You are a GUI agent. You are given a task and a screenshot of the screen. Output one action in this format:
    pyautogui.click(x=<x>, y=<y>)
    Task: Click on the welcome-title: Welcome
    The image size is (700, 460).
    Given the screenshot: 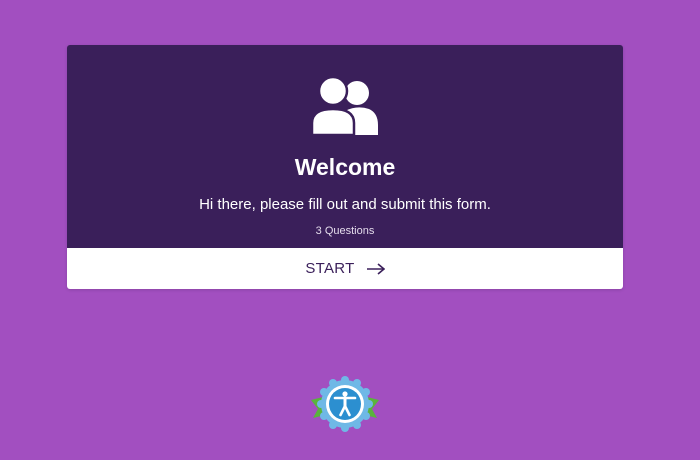 What is the action you would take?
    pyautogui.click(x=345, y=167)
    